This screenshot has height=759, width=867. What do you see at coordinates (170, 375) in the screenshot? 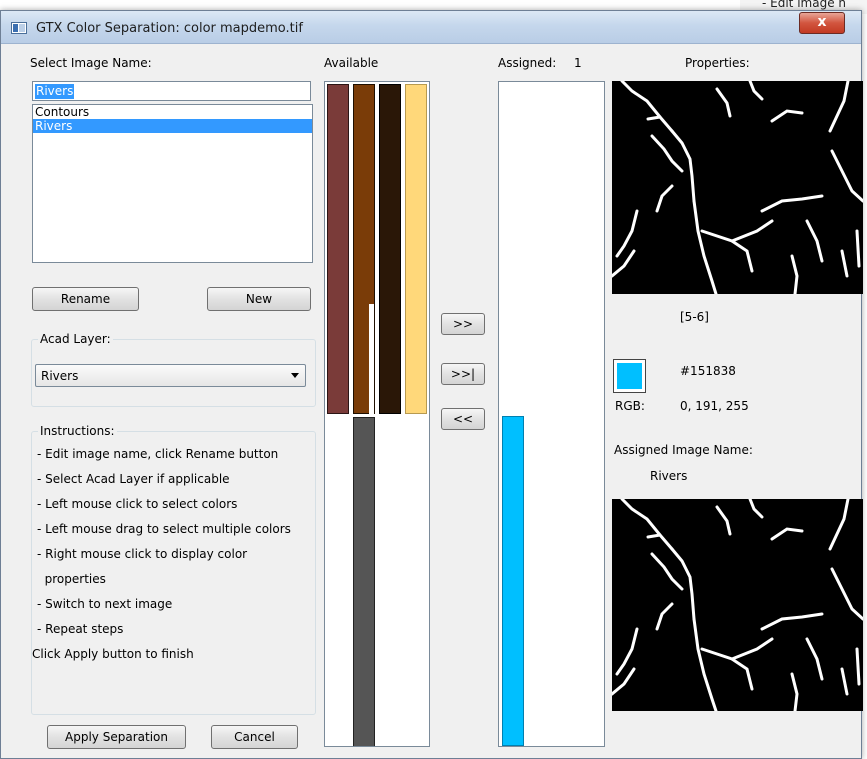
I see `acad-layer-dropdown: Rivers` at bounding box center [170, 375].